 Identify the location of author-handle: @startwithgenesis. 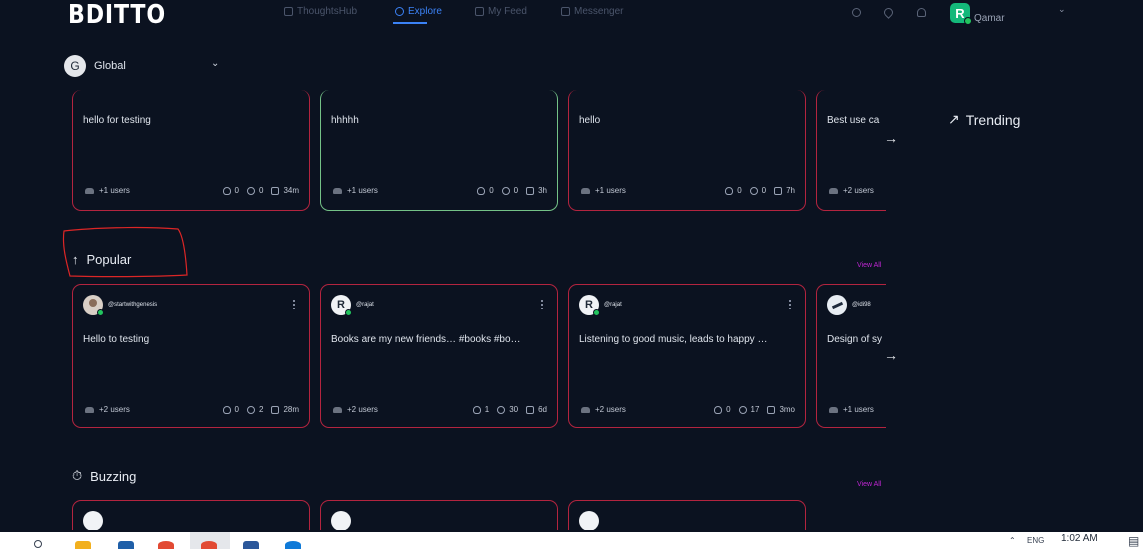
(133, 305).